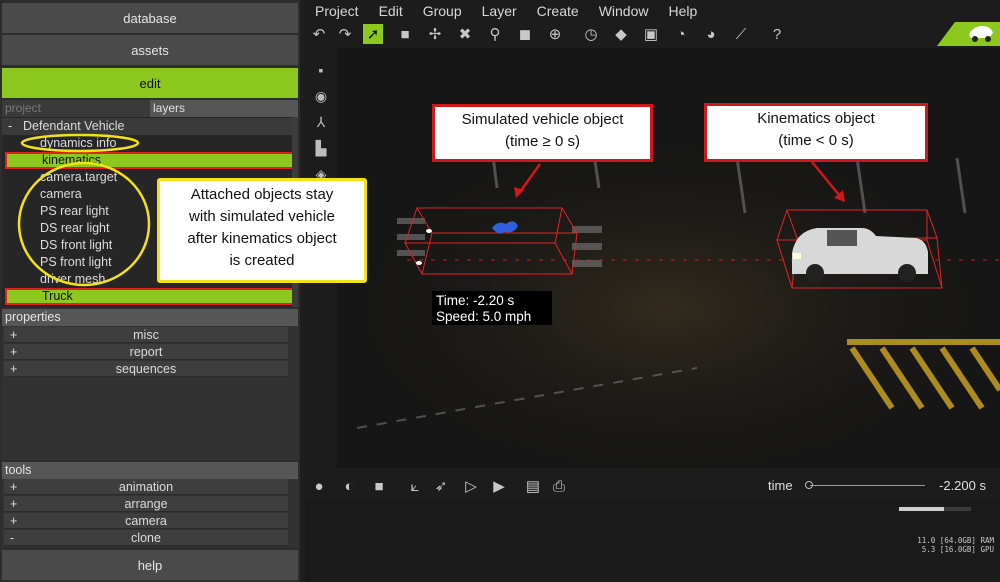  I want to click on tools-row-clone: - clone, so click(146, 538).